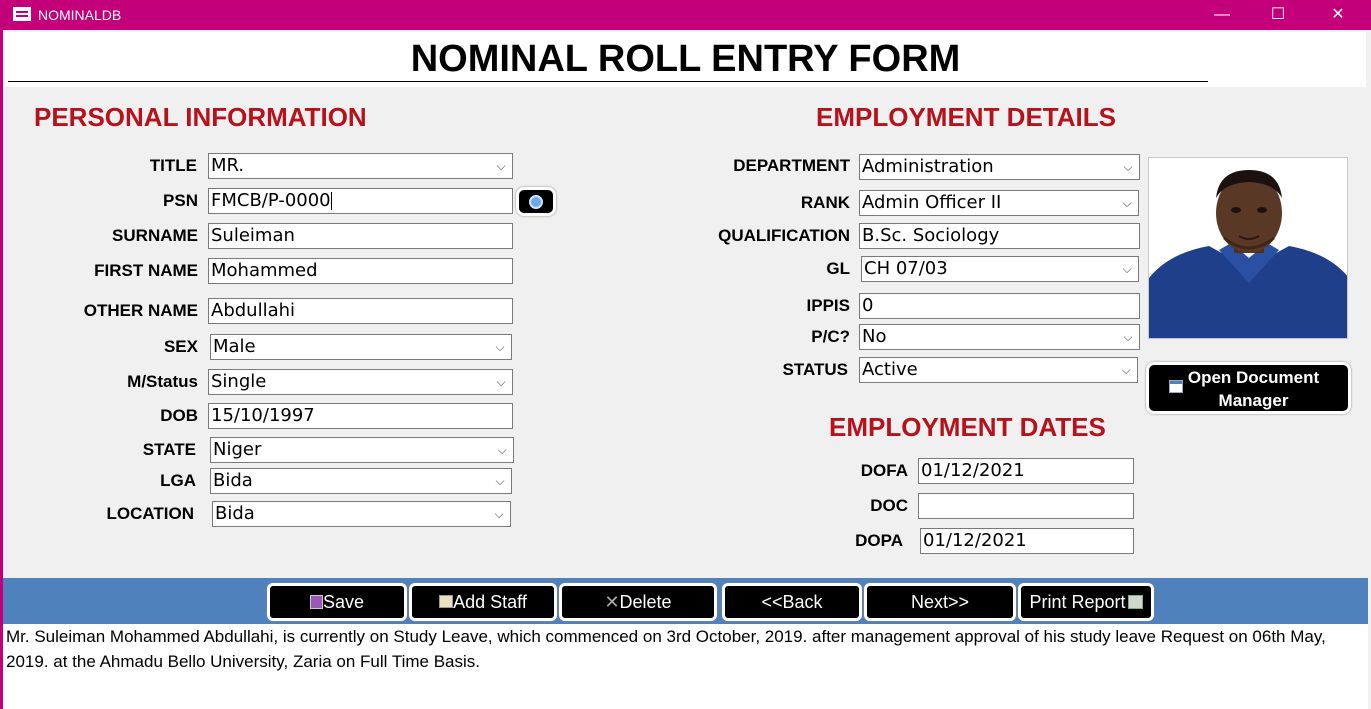 The image size is (1371, 709). What do you see at coordinates (838, 268) in the screenshot?
I see `gl-label: GL` at bounding box center [838, 268].